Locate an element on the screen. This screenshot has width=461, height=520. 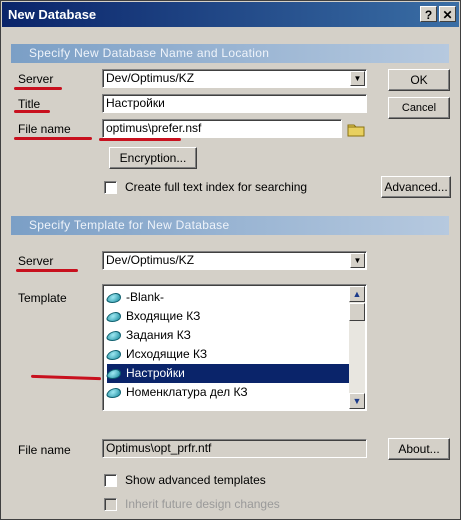
template-section-title: Specify Template for New Database is located at coordinates (129, 225).